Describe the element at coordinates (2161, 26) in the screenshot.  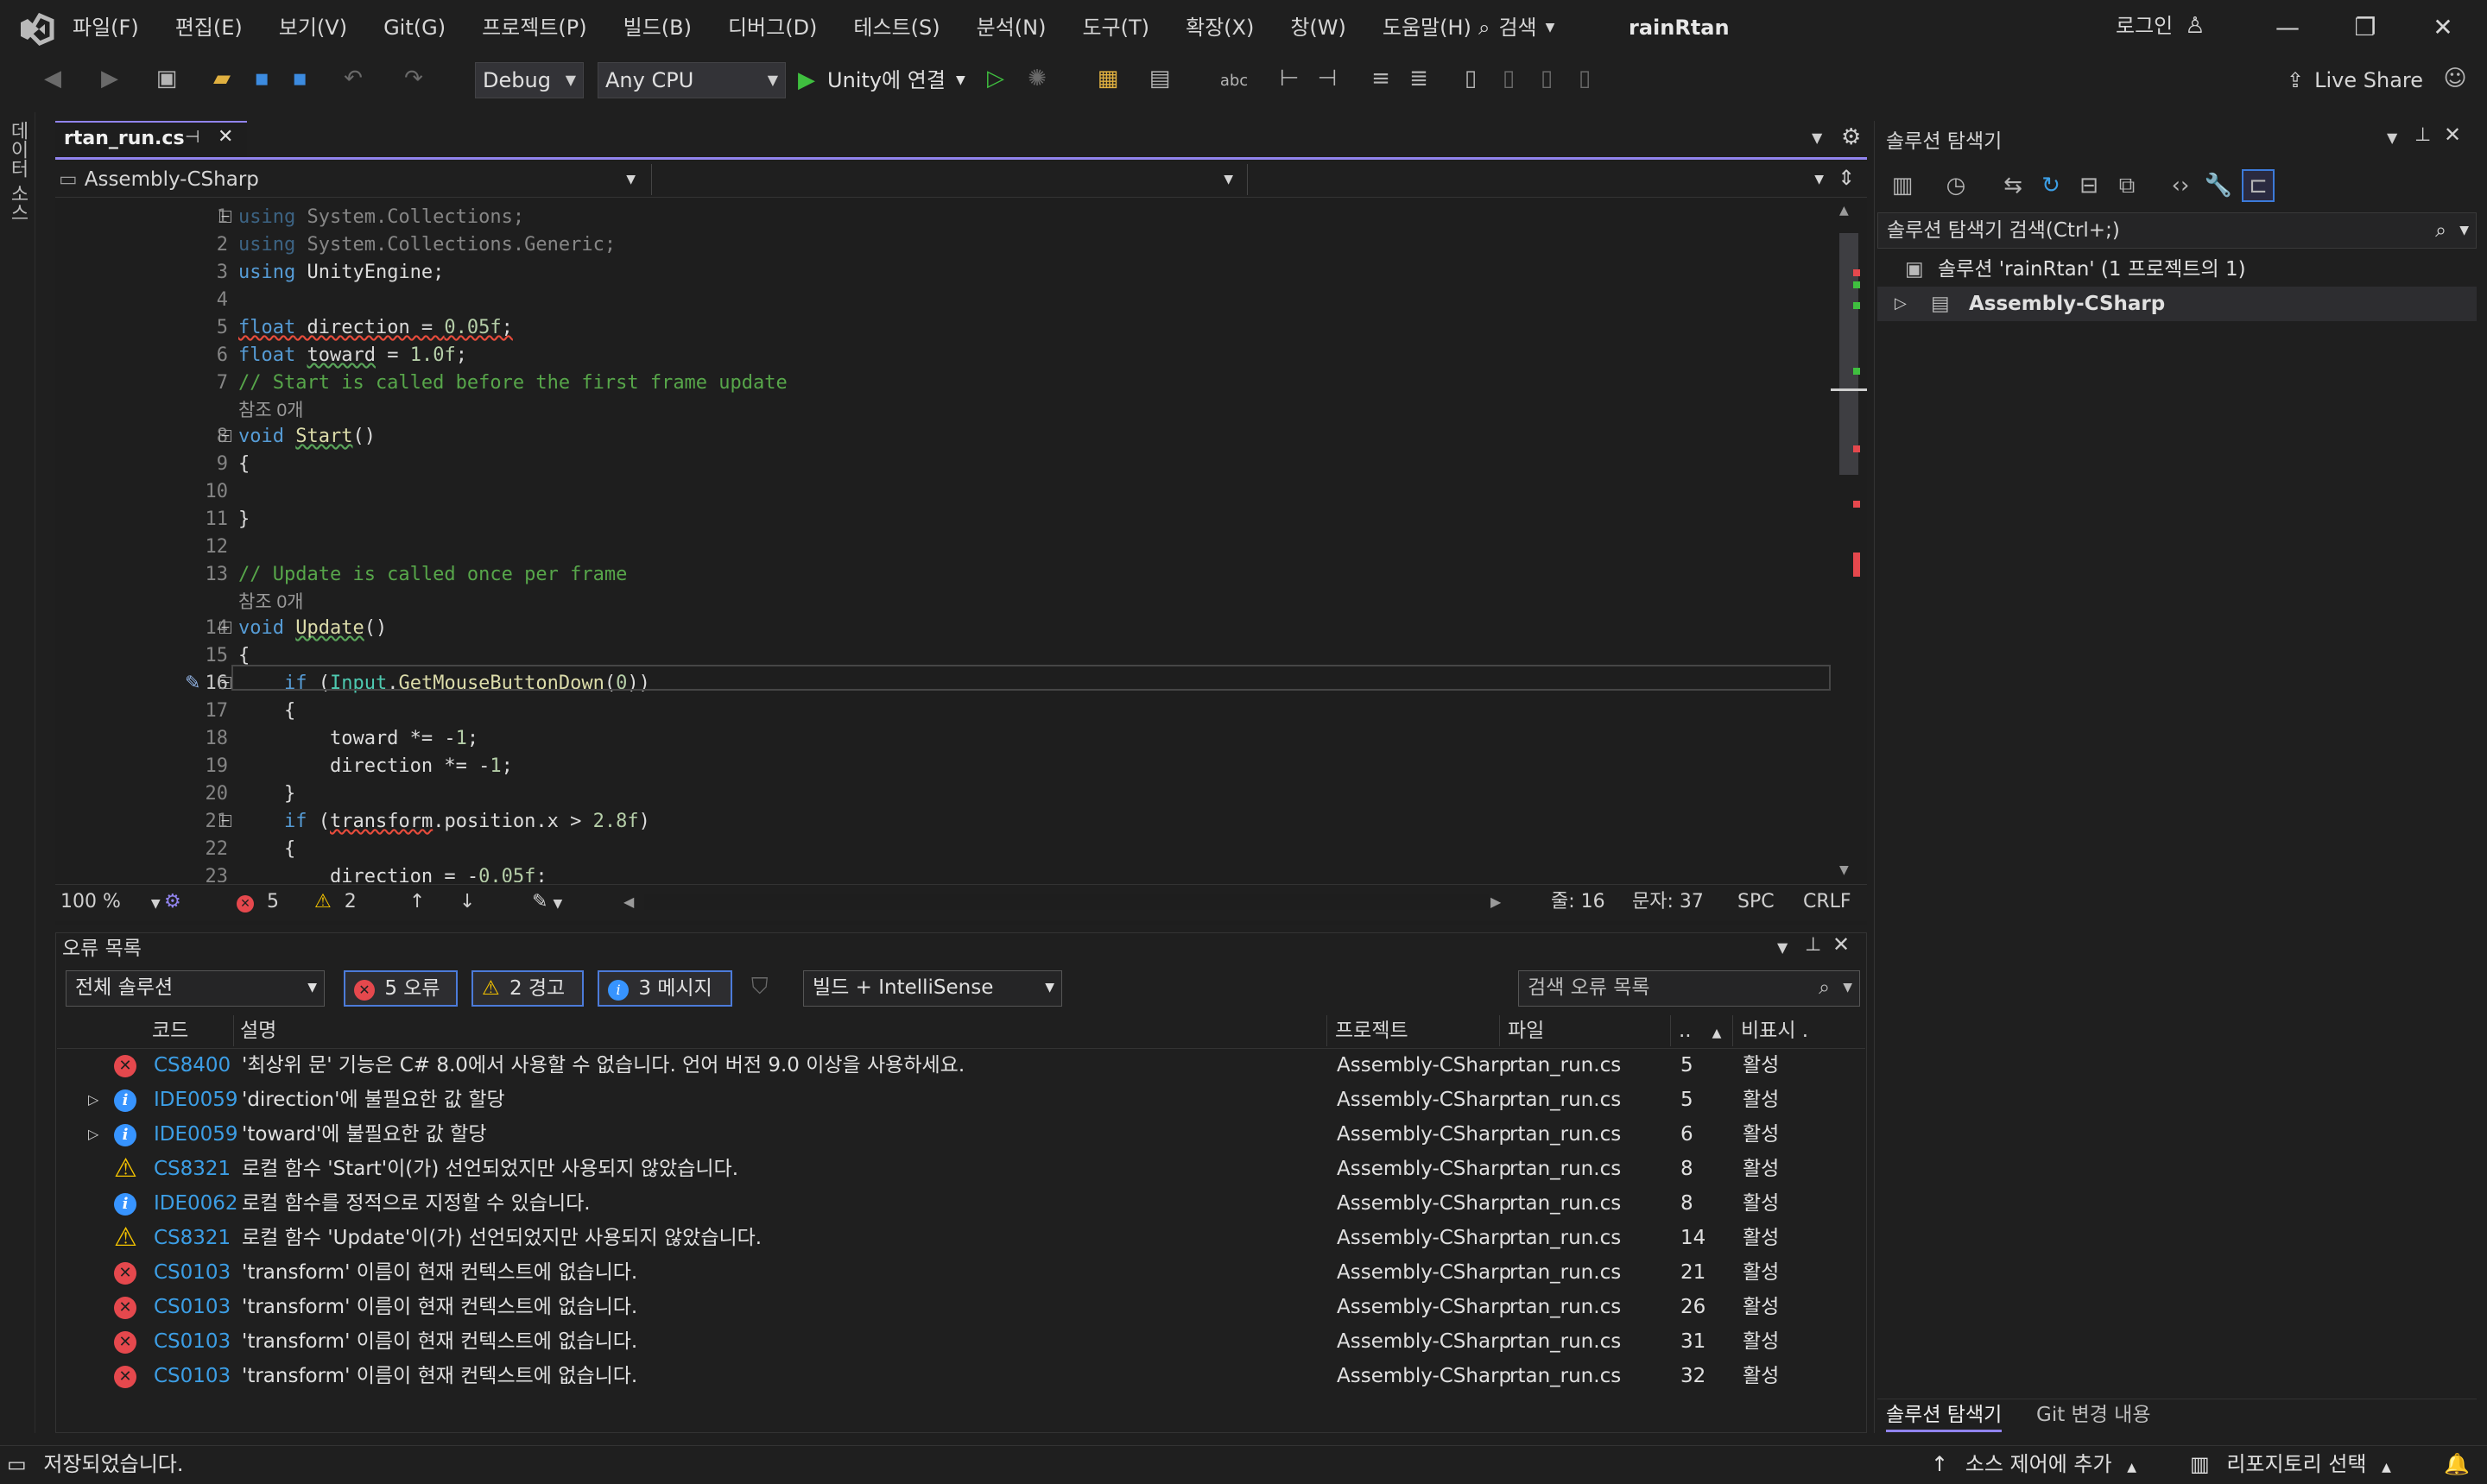
I see `login-button: 로그인 ♙` at that location.